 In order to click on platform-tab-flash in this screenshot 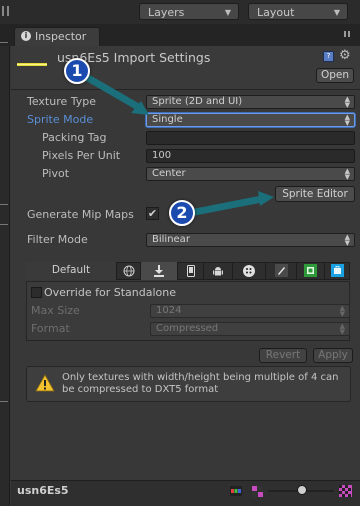, I will do `click(280, 271)`.